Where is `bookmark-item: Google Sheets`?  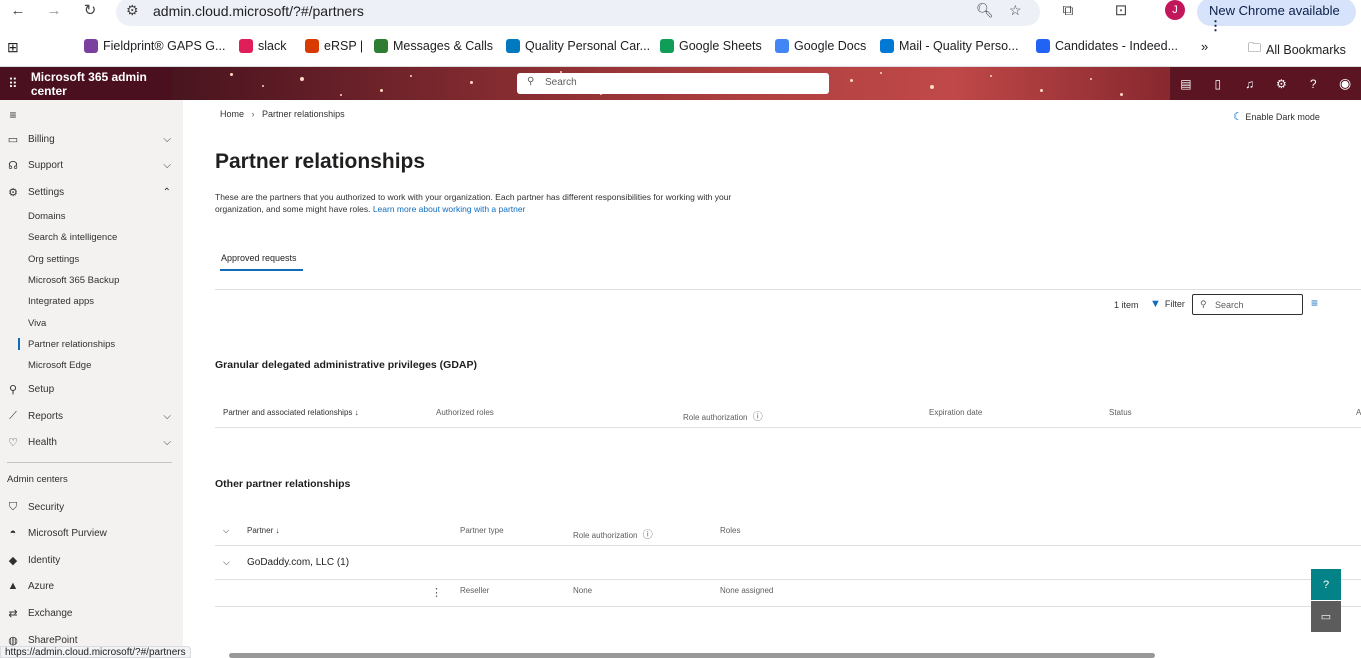 bookmark-item: Google Sheets is located at coordinates (711, 46).